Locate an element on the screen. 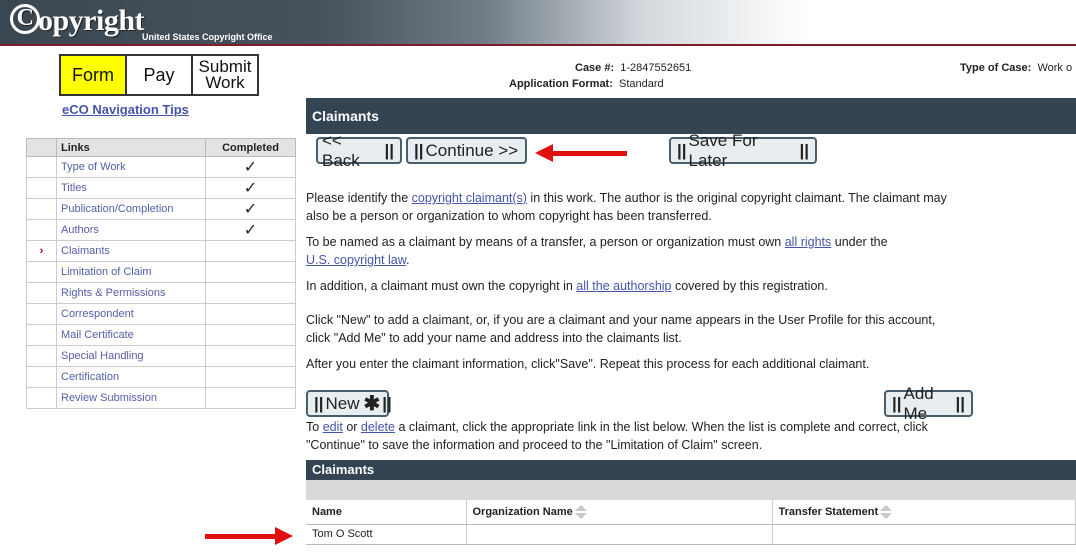 Image resolution: width=1076 pixels, height=552 pixels. claimant-name-cell: Tom O Scott is located at coordinates (386, 534).